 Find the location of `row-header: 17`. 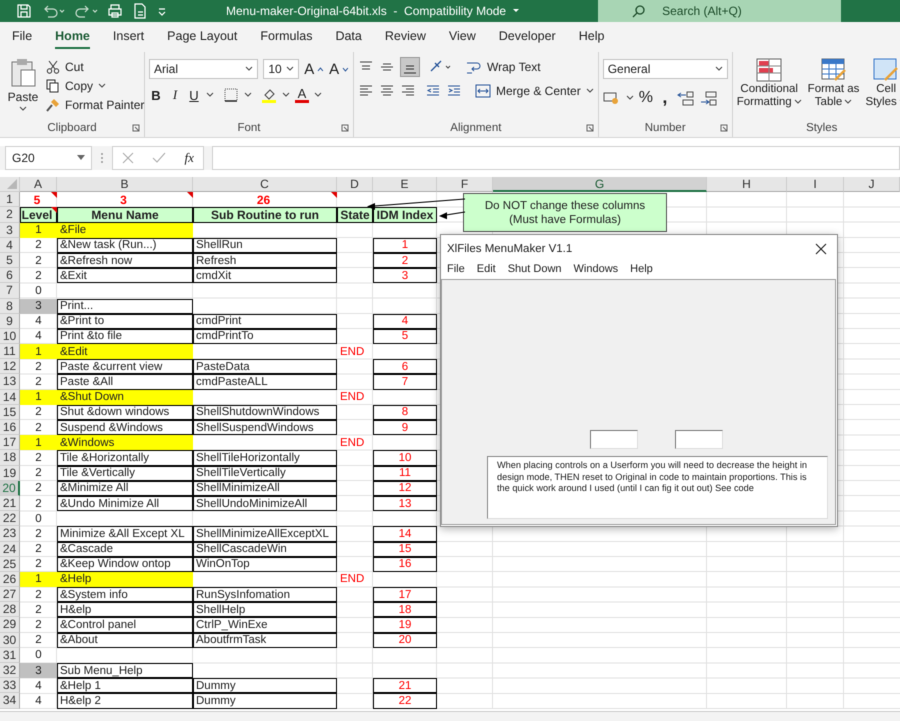

row-header: 17 is located at coordinates (10, 442).